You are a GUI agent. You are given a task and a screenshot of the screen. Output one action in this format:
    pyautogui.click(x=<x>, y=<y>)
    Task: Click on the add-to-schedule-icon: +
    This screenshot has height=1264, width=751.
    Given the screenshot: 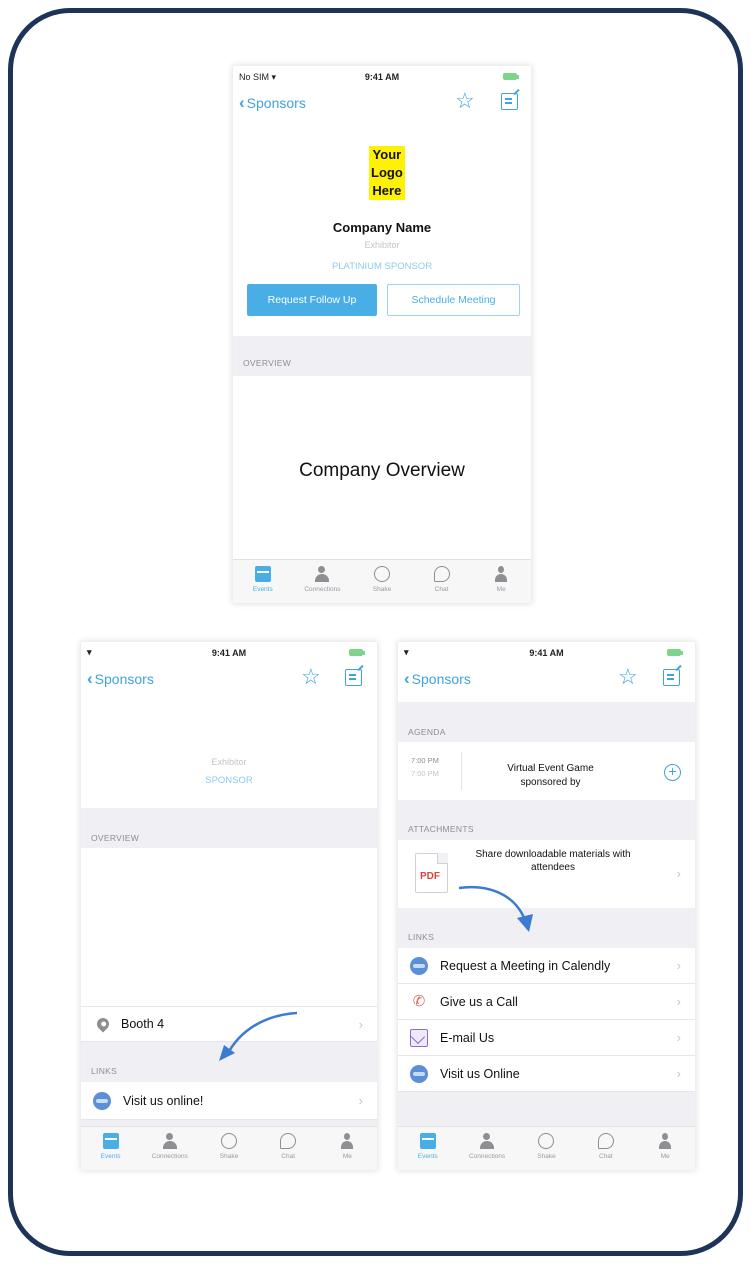 What is the action you would take?
    pyautogui.click(x=672, y=772)
    